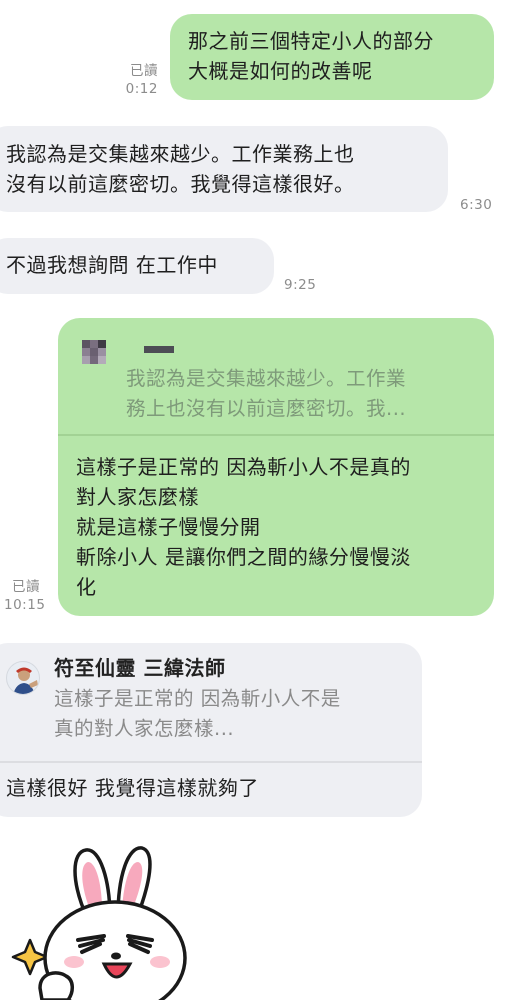 Image resolution: width=505 pixels, height=1004 pixels. I want to click on message-text: 化, so click(86, 587).